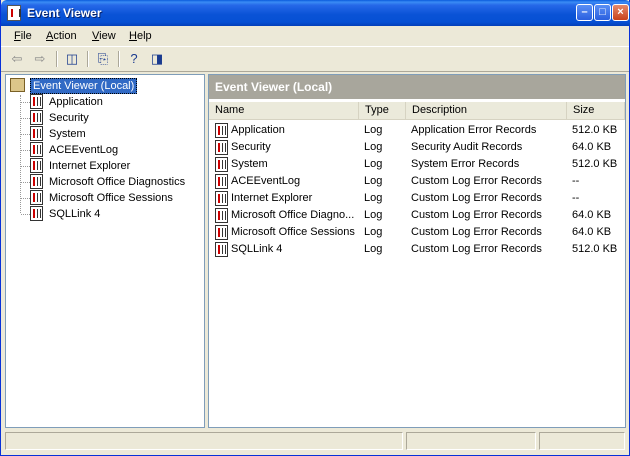 This screenshot has width=630, height=456. What do you see at coordinates (284, 110) in the screenshot?
I see `column-header-name: Name` at bounding box center [284, 110].